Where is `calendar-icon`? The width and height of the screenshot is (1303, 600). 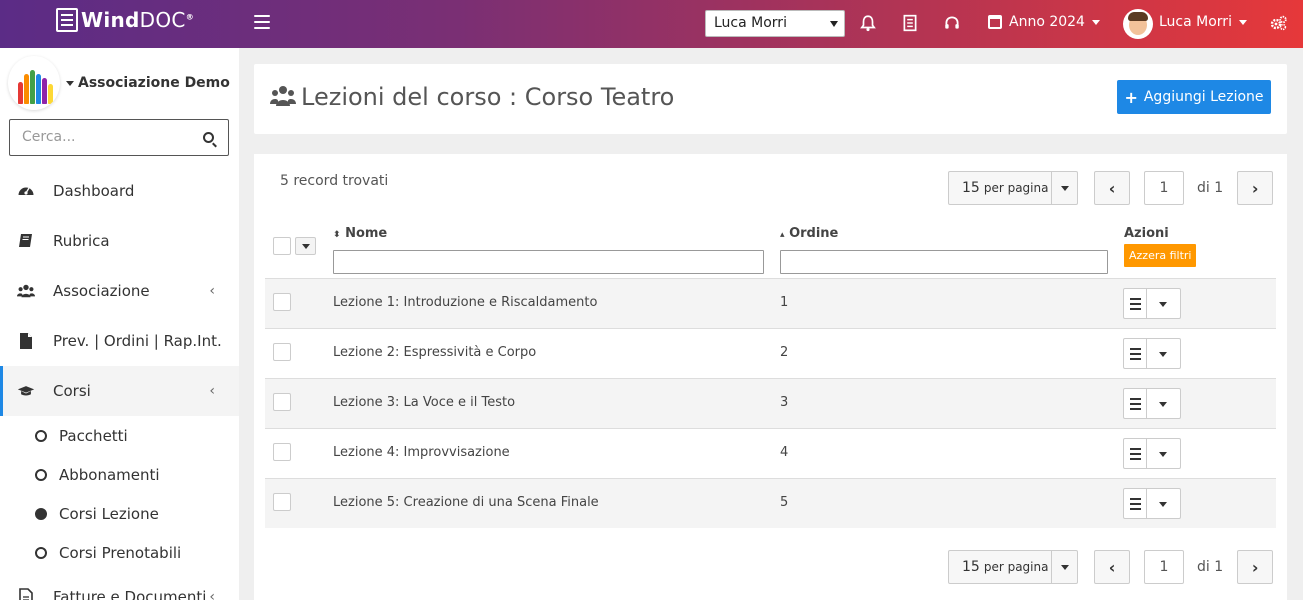 calendar-icon is located at coordinates (995, 22).